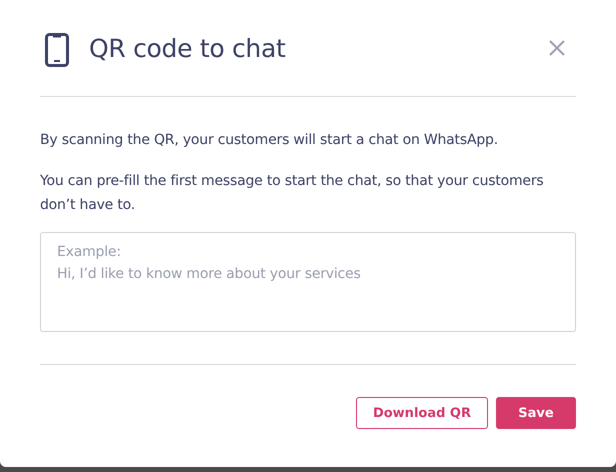  Describe the element at coordinates (422, 413) in the screenshot. I see `download-button: Download QR` at that location.